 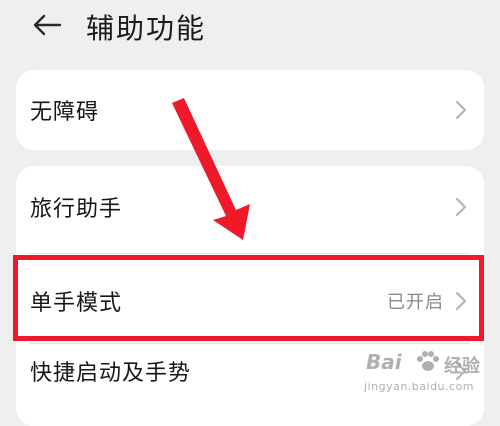 What do you see at coordinates (146, 28) in the screenshot?
I see `page-title: 辅助功能` at bounding box center [146, 28].